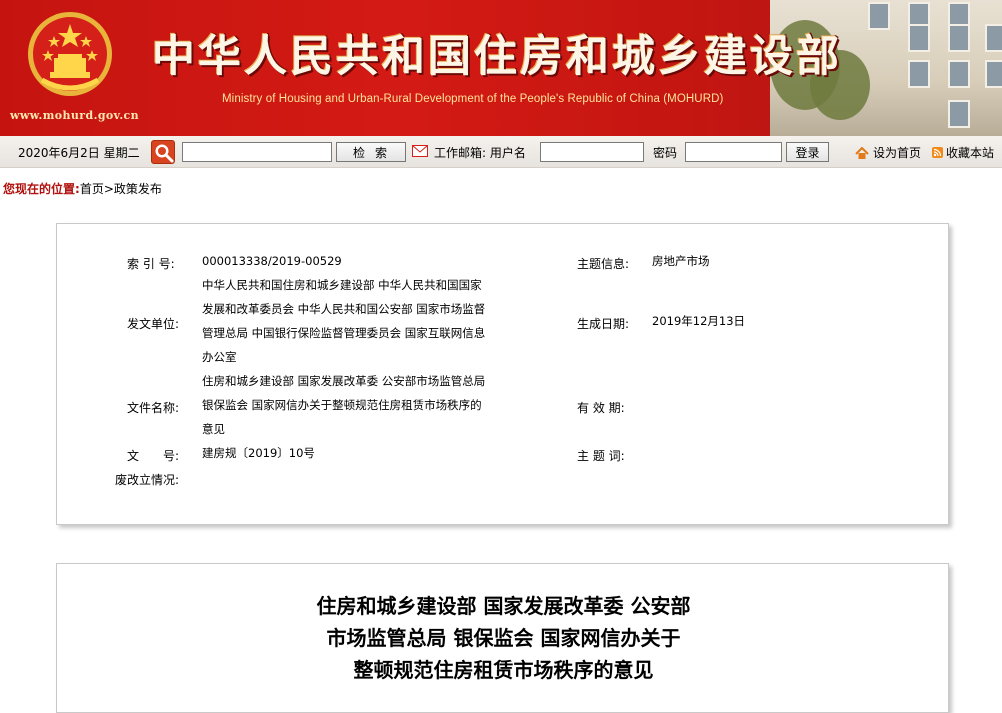 This screenshot has width=1002, height=713. Describe the element at coordinates (497, 57) in the screenshot. I see `site-title-cn: 中华人民共和国住房和城乡建设部` at that location.